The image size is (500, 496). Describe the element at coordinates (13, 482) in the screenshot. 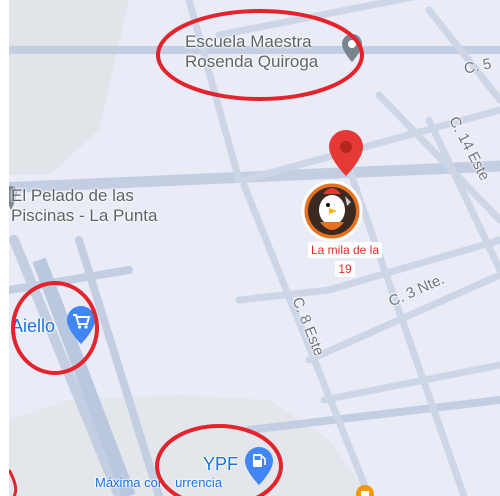

I see `annotation-arc-left` at that location.